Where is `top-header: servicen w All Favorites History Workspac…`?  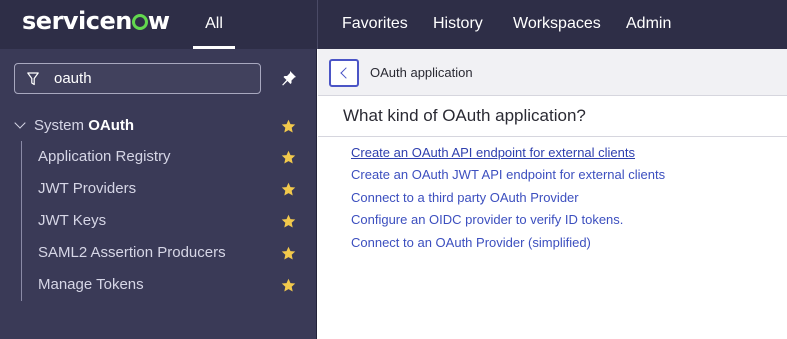 top-header: servicen w All Favorites History Workspac… is located at coordinates (393, 24).